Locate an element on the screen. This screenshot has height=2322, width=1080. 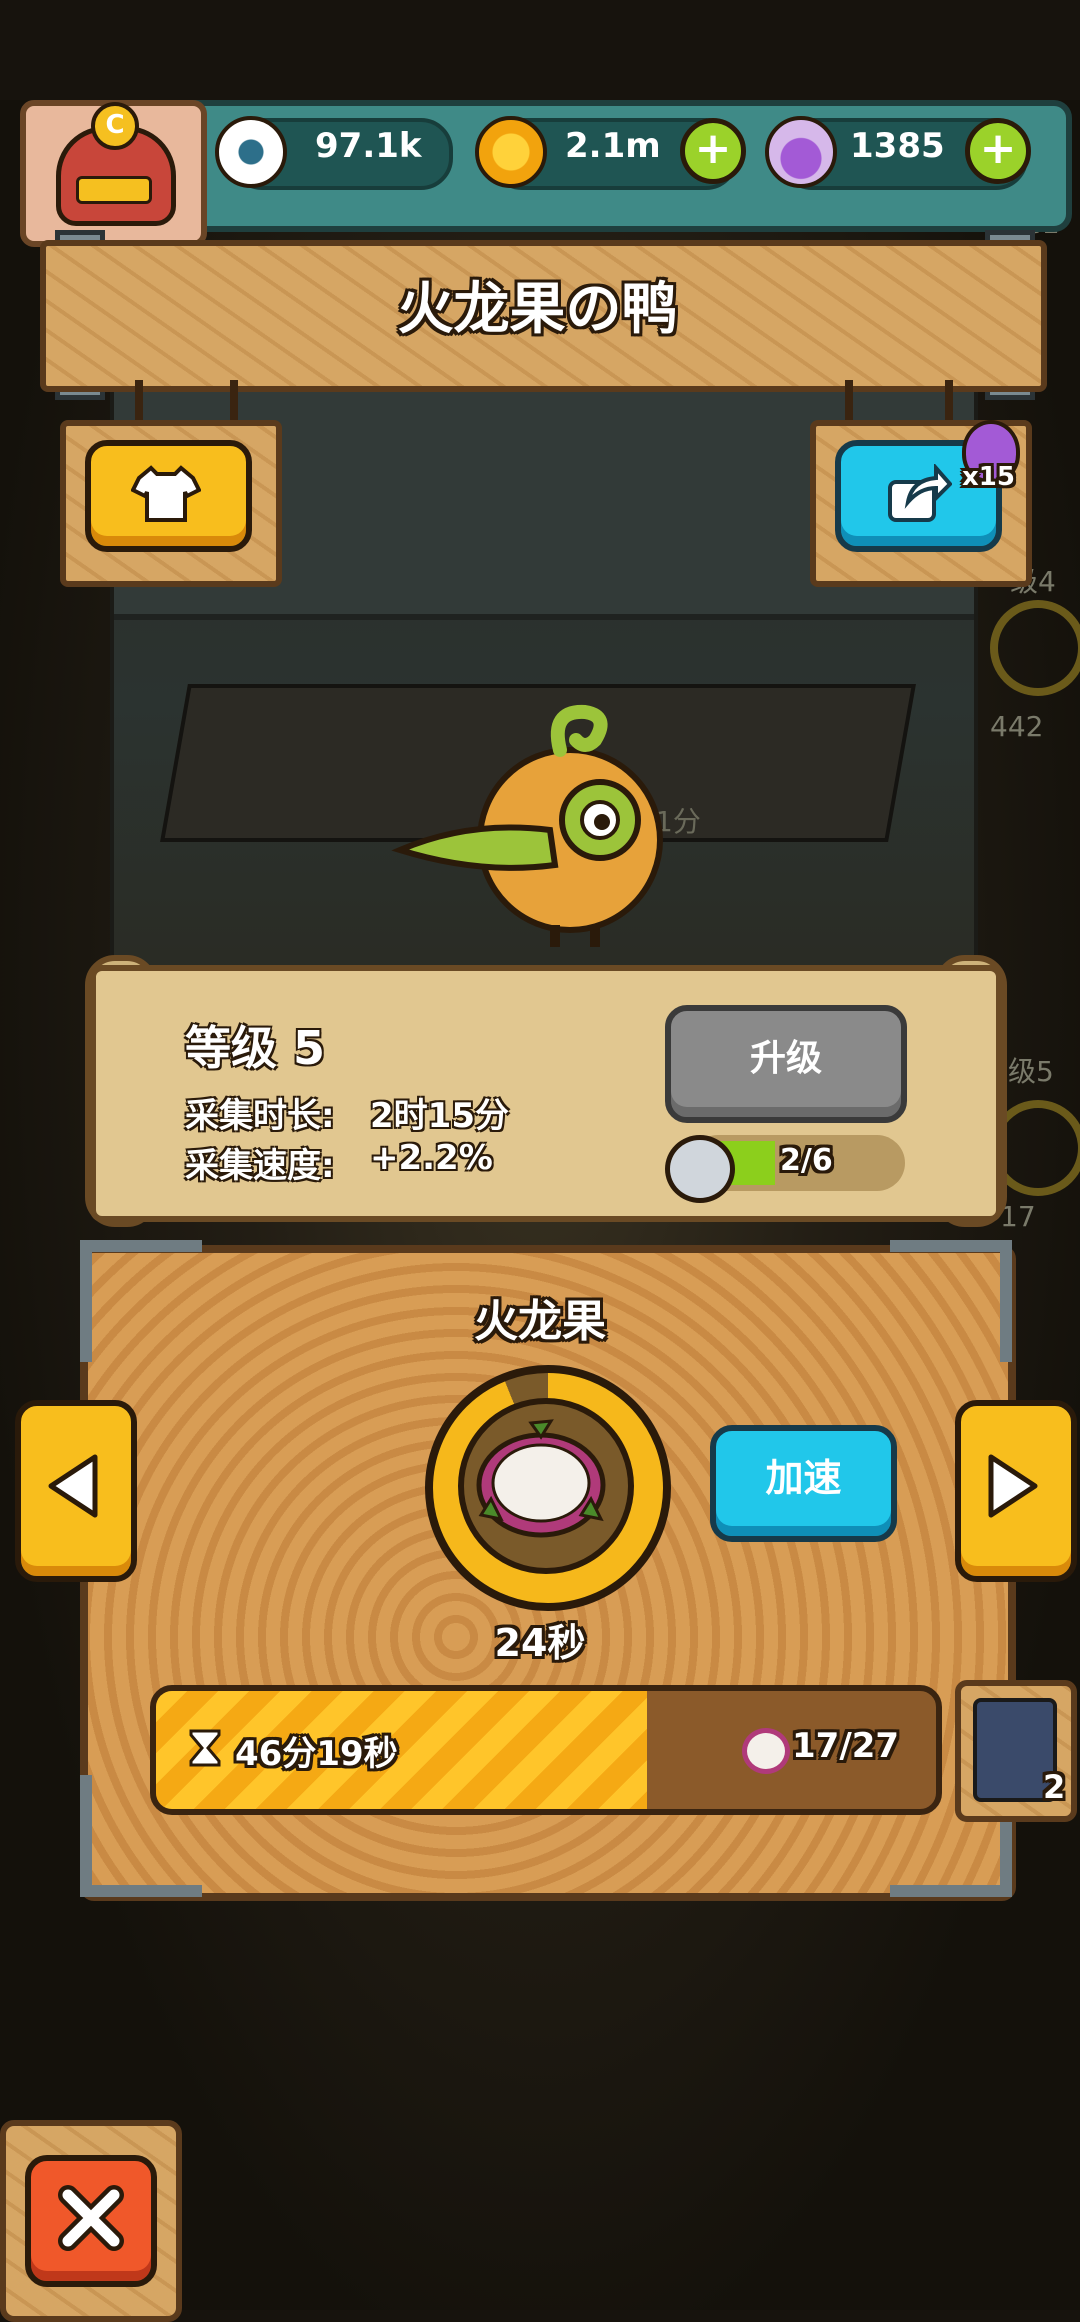
player-avatar: C is located at coordinates (113, 173).